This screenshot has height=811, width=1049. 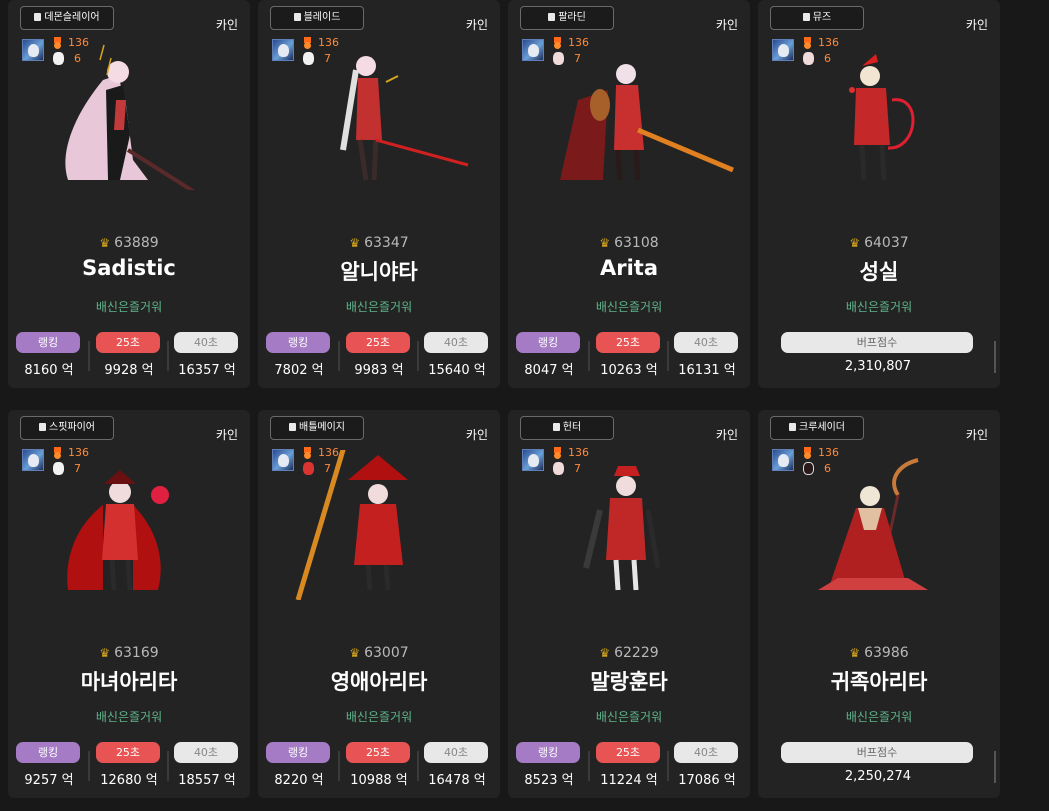 What do you see at coordinates (878, 366) in the screenshot?
I see `buff-score-value: 2,310,807` at bounding box center [878, 366].